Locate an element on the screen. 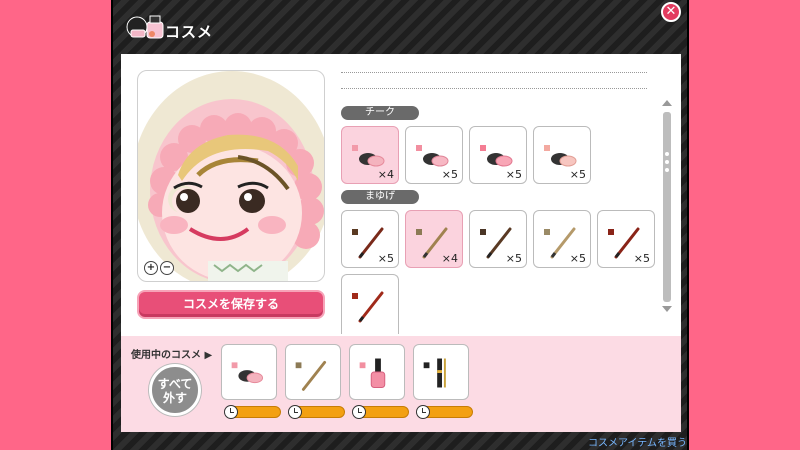 The image size is (800, 450). cheek-powder-icon is located at coordinates (247, 373).